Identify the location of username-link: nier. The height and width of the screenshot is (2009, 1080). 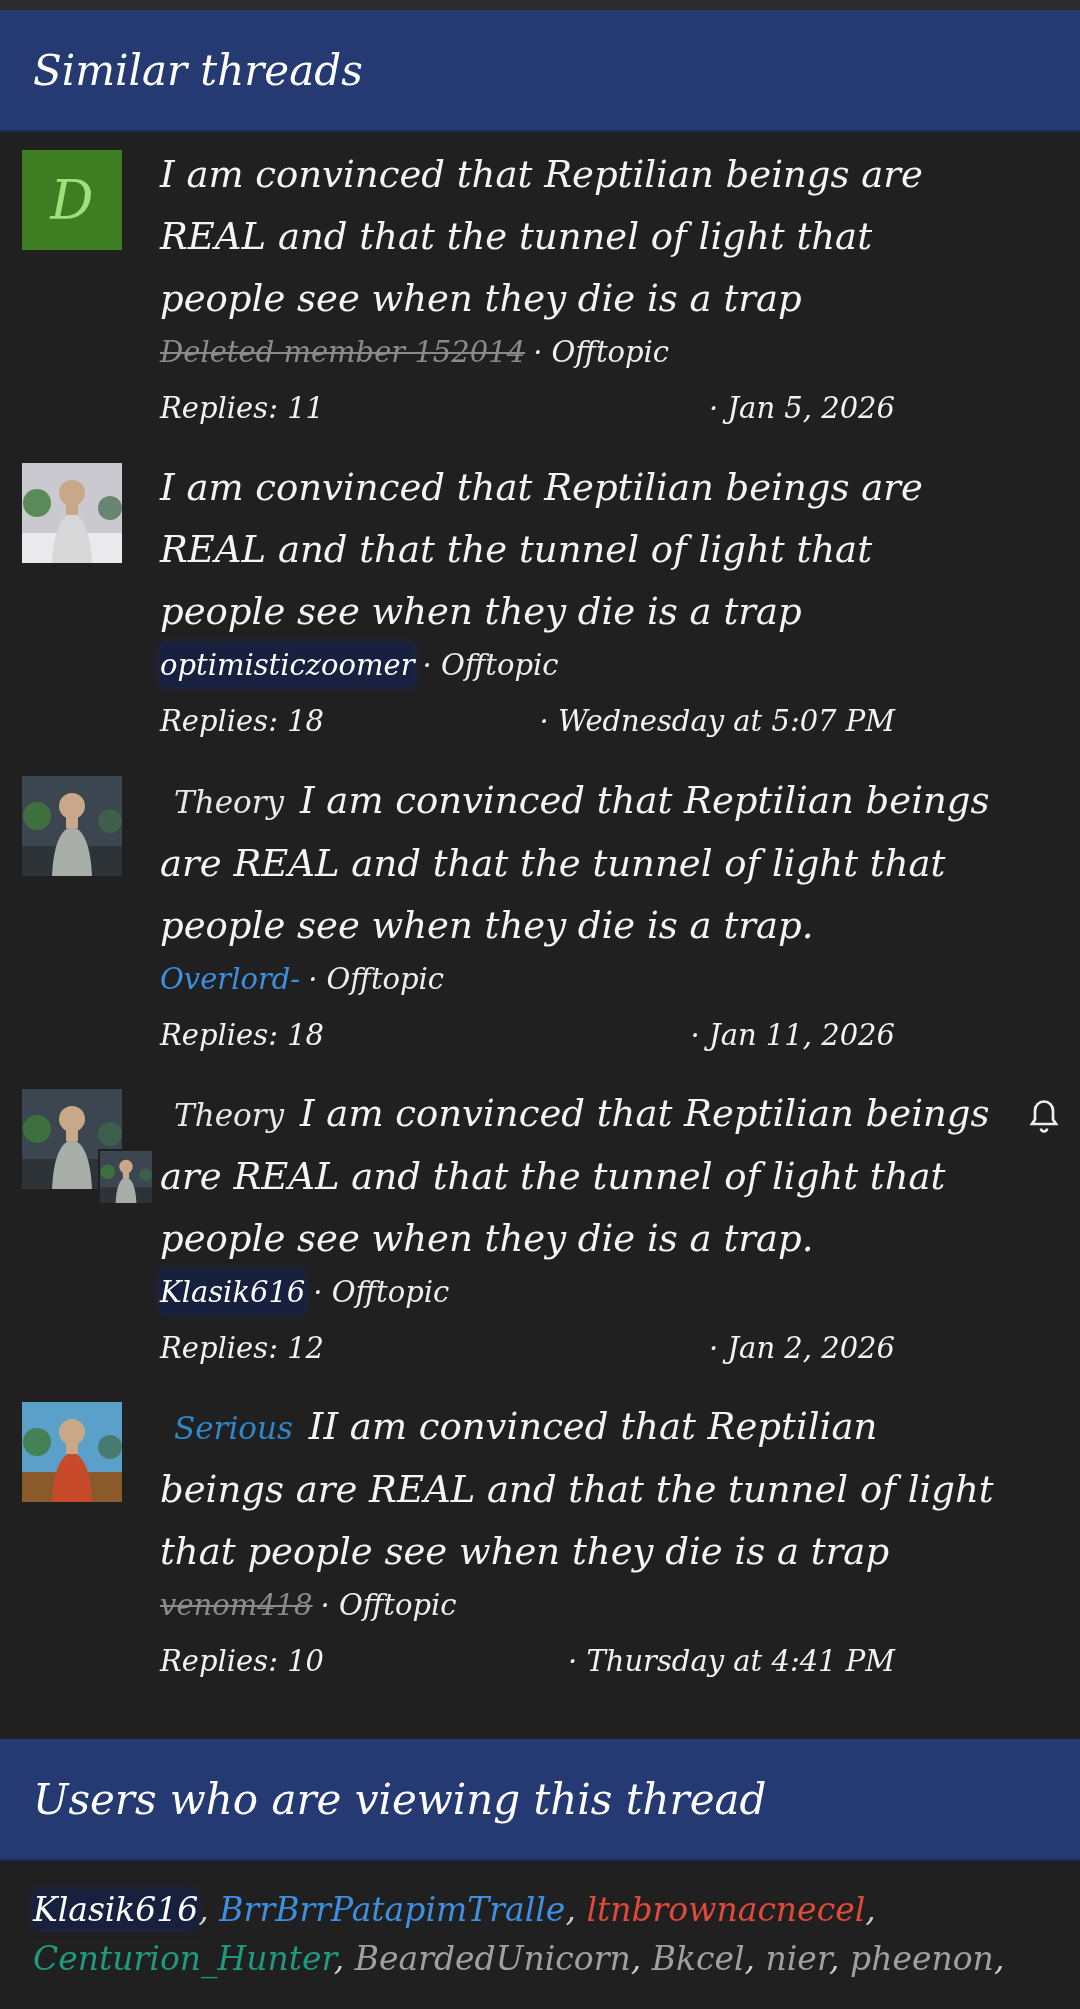
(797, 1958).